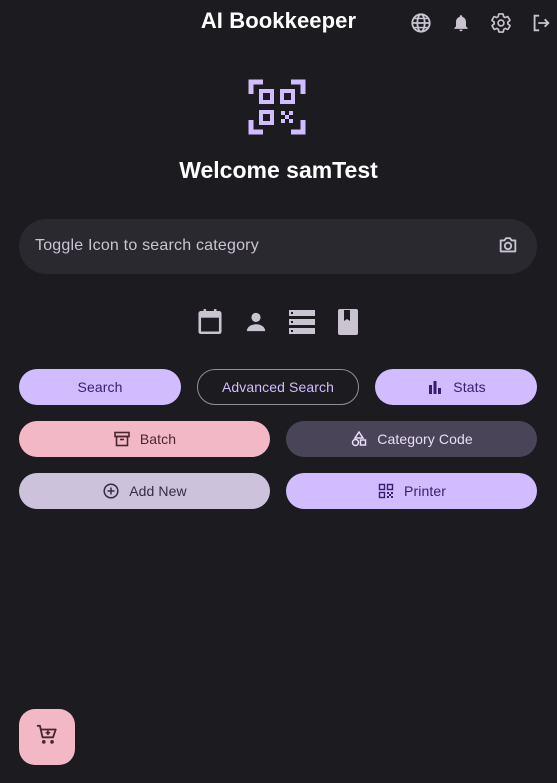 Image resolution: width=557 pixels, height=783 pixels. I want to click on batch-label: Batch, so click(158, 439).